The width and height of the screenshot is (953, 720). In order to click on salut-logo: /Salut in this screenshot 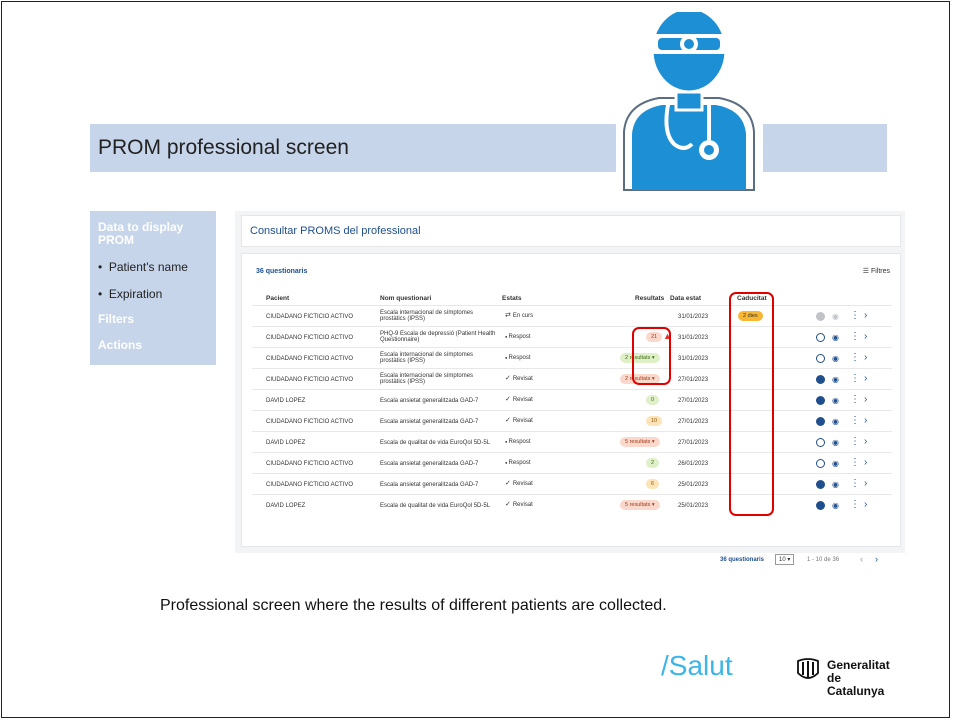, I will do `click(697, 665)`.